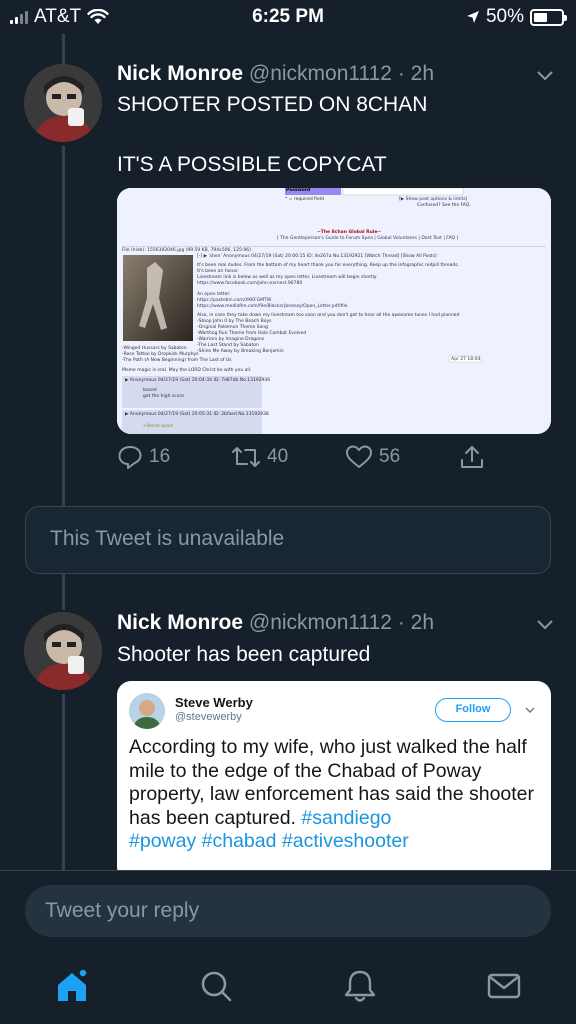 The height and width of the screenshot is (1024, 576). I want to click on tab-home, so click(72, 986).